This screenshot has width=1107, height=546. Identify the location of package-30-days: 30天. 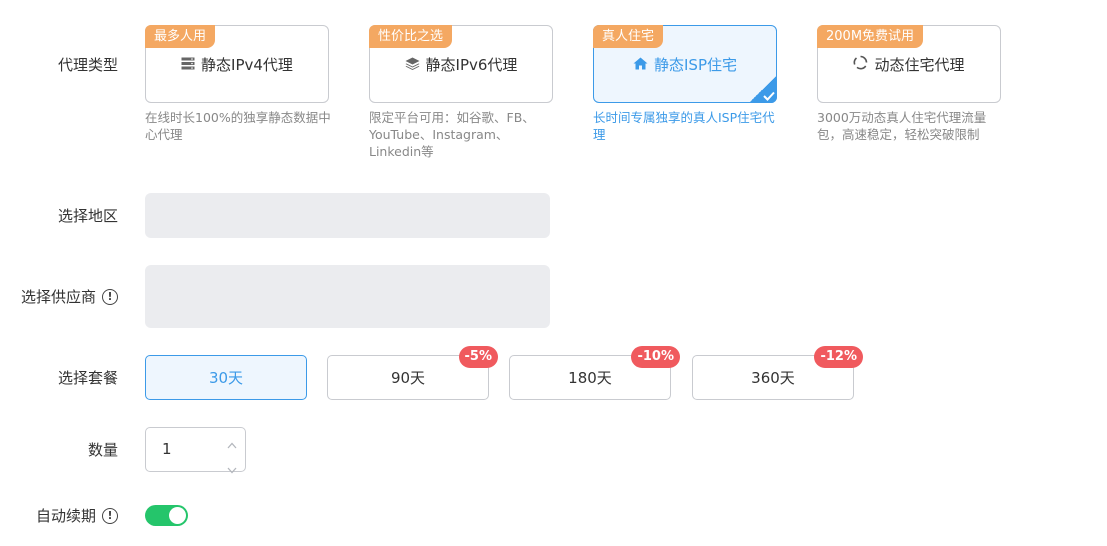
(226, 377).